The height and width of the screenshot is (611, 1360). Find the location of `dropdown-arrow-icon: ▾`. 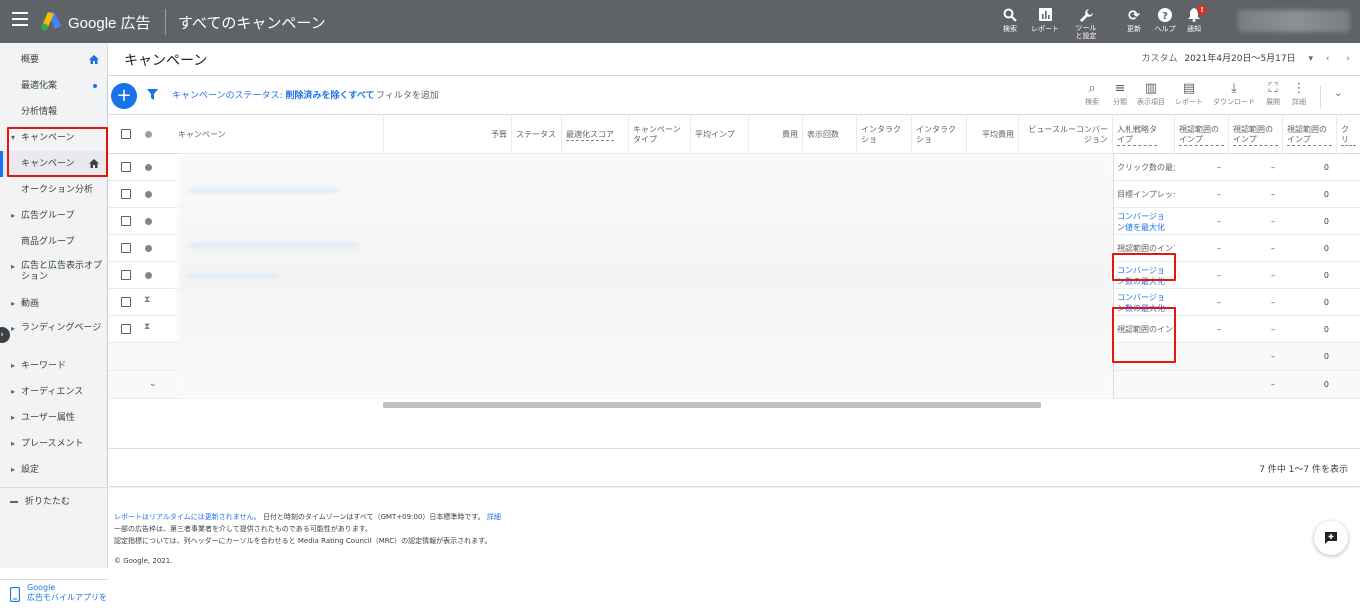

dropdown-arrow-icon: ▾ is located at coordinates (1311, 59).